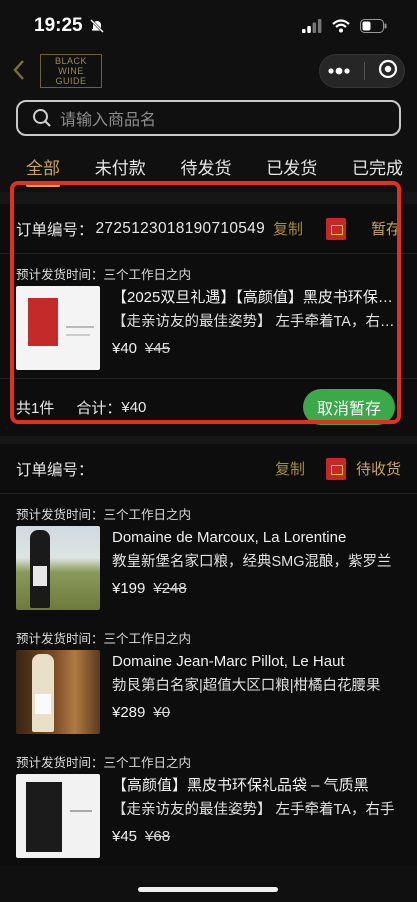 The width and height of the screenshot is (417, 902). What do you see at coordinates (158, 836) in the screenshot?
I see `original-price: ¥68` at bounding box center [158, 836].